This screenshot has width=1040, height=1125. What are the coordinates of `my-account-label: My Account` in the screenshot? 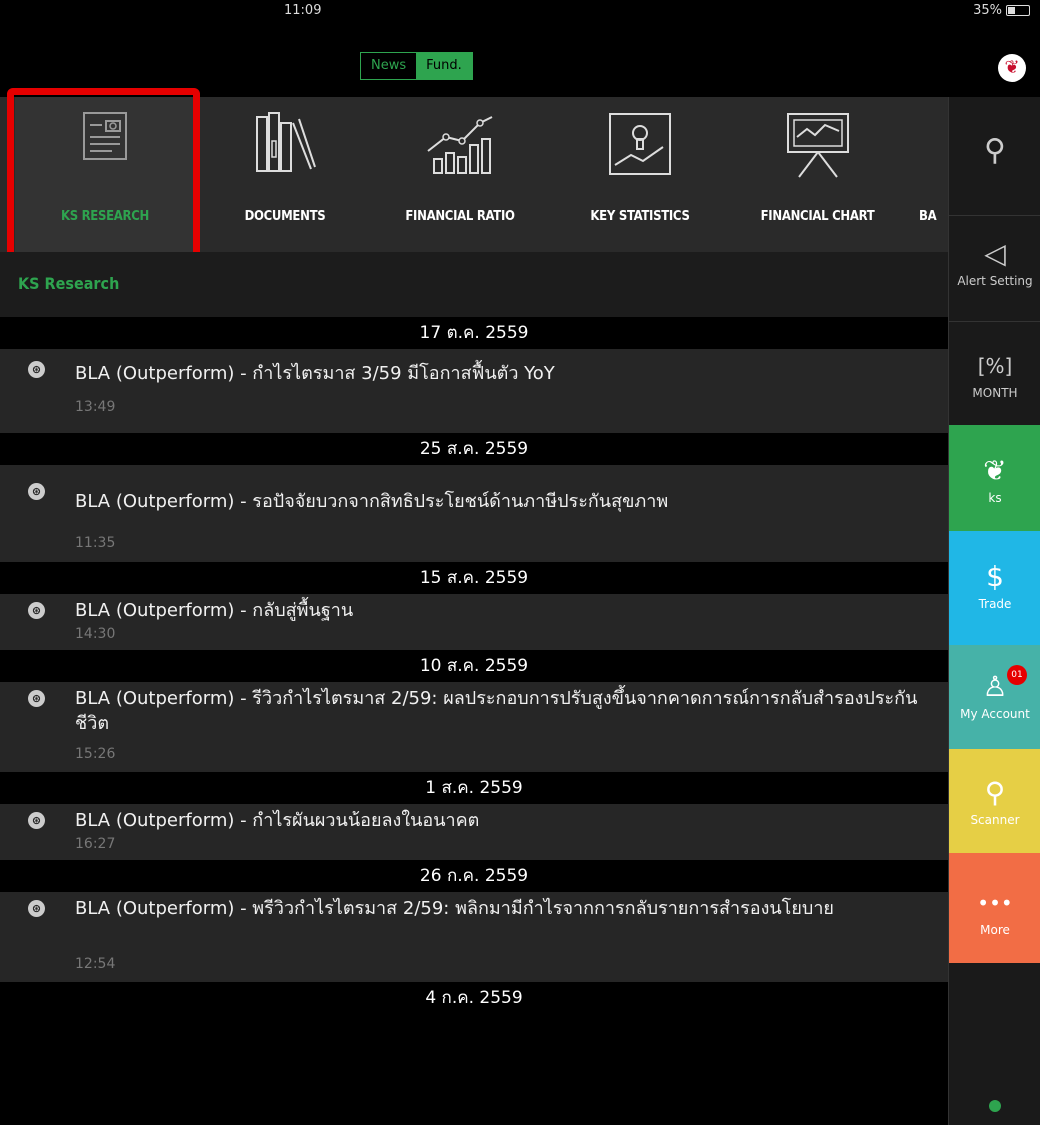 It's located at (995, 714).